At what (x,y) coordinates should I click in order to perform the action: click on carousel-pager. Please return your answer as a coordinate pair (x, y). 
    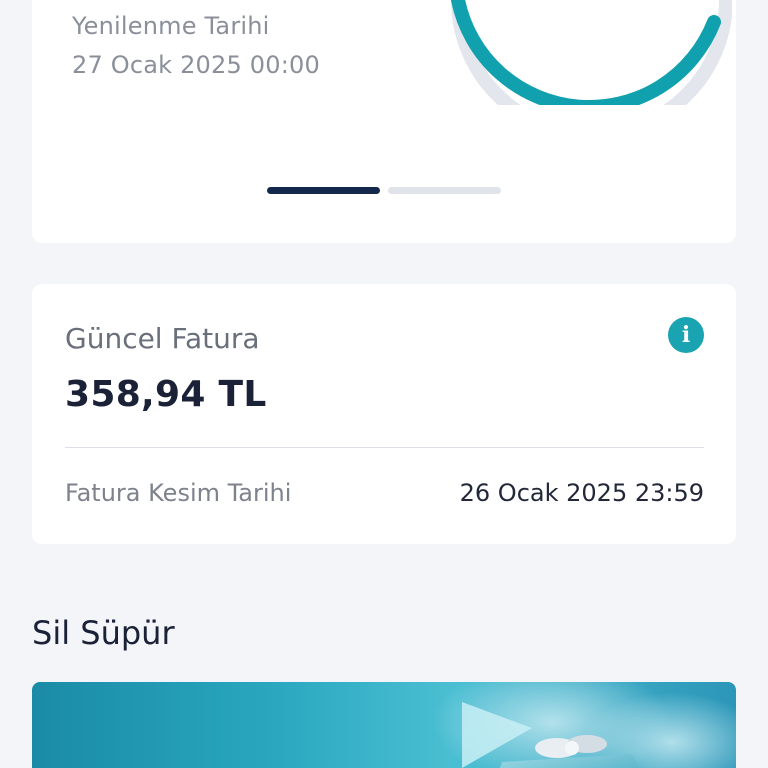
    Looking at the image, I should click on (384, 190).